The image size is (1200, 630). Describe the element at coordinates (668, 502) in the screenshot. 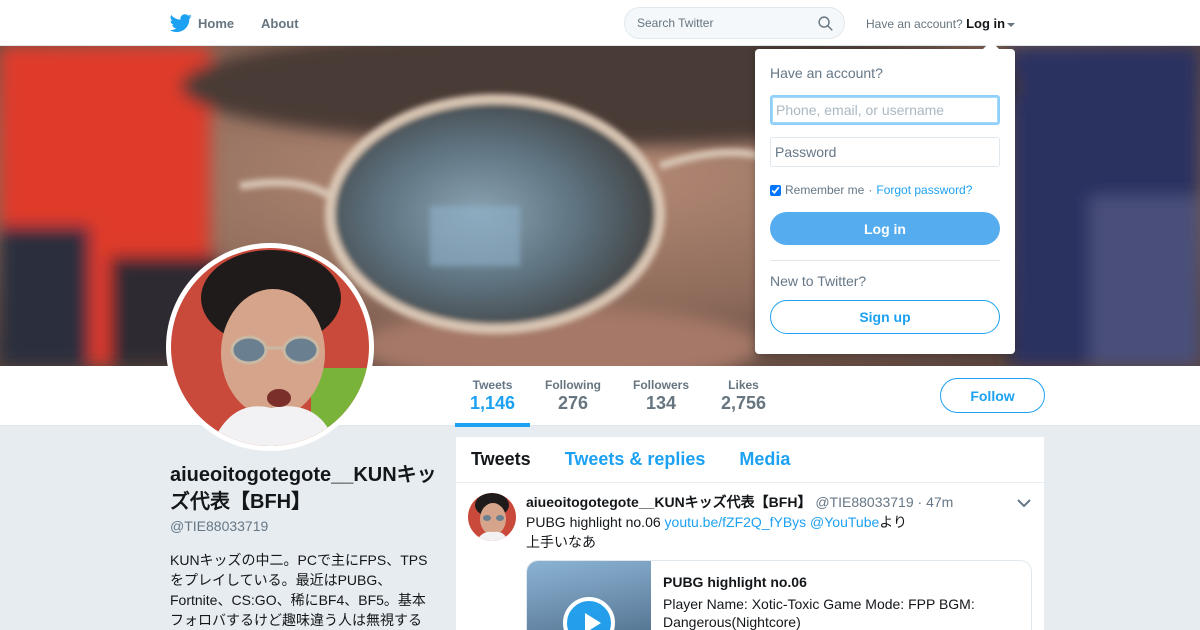

I see `tweet-author-name: aiueoitogotegote__KUNキッズ代表【BFH】` at that location.